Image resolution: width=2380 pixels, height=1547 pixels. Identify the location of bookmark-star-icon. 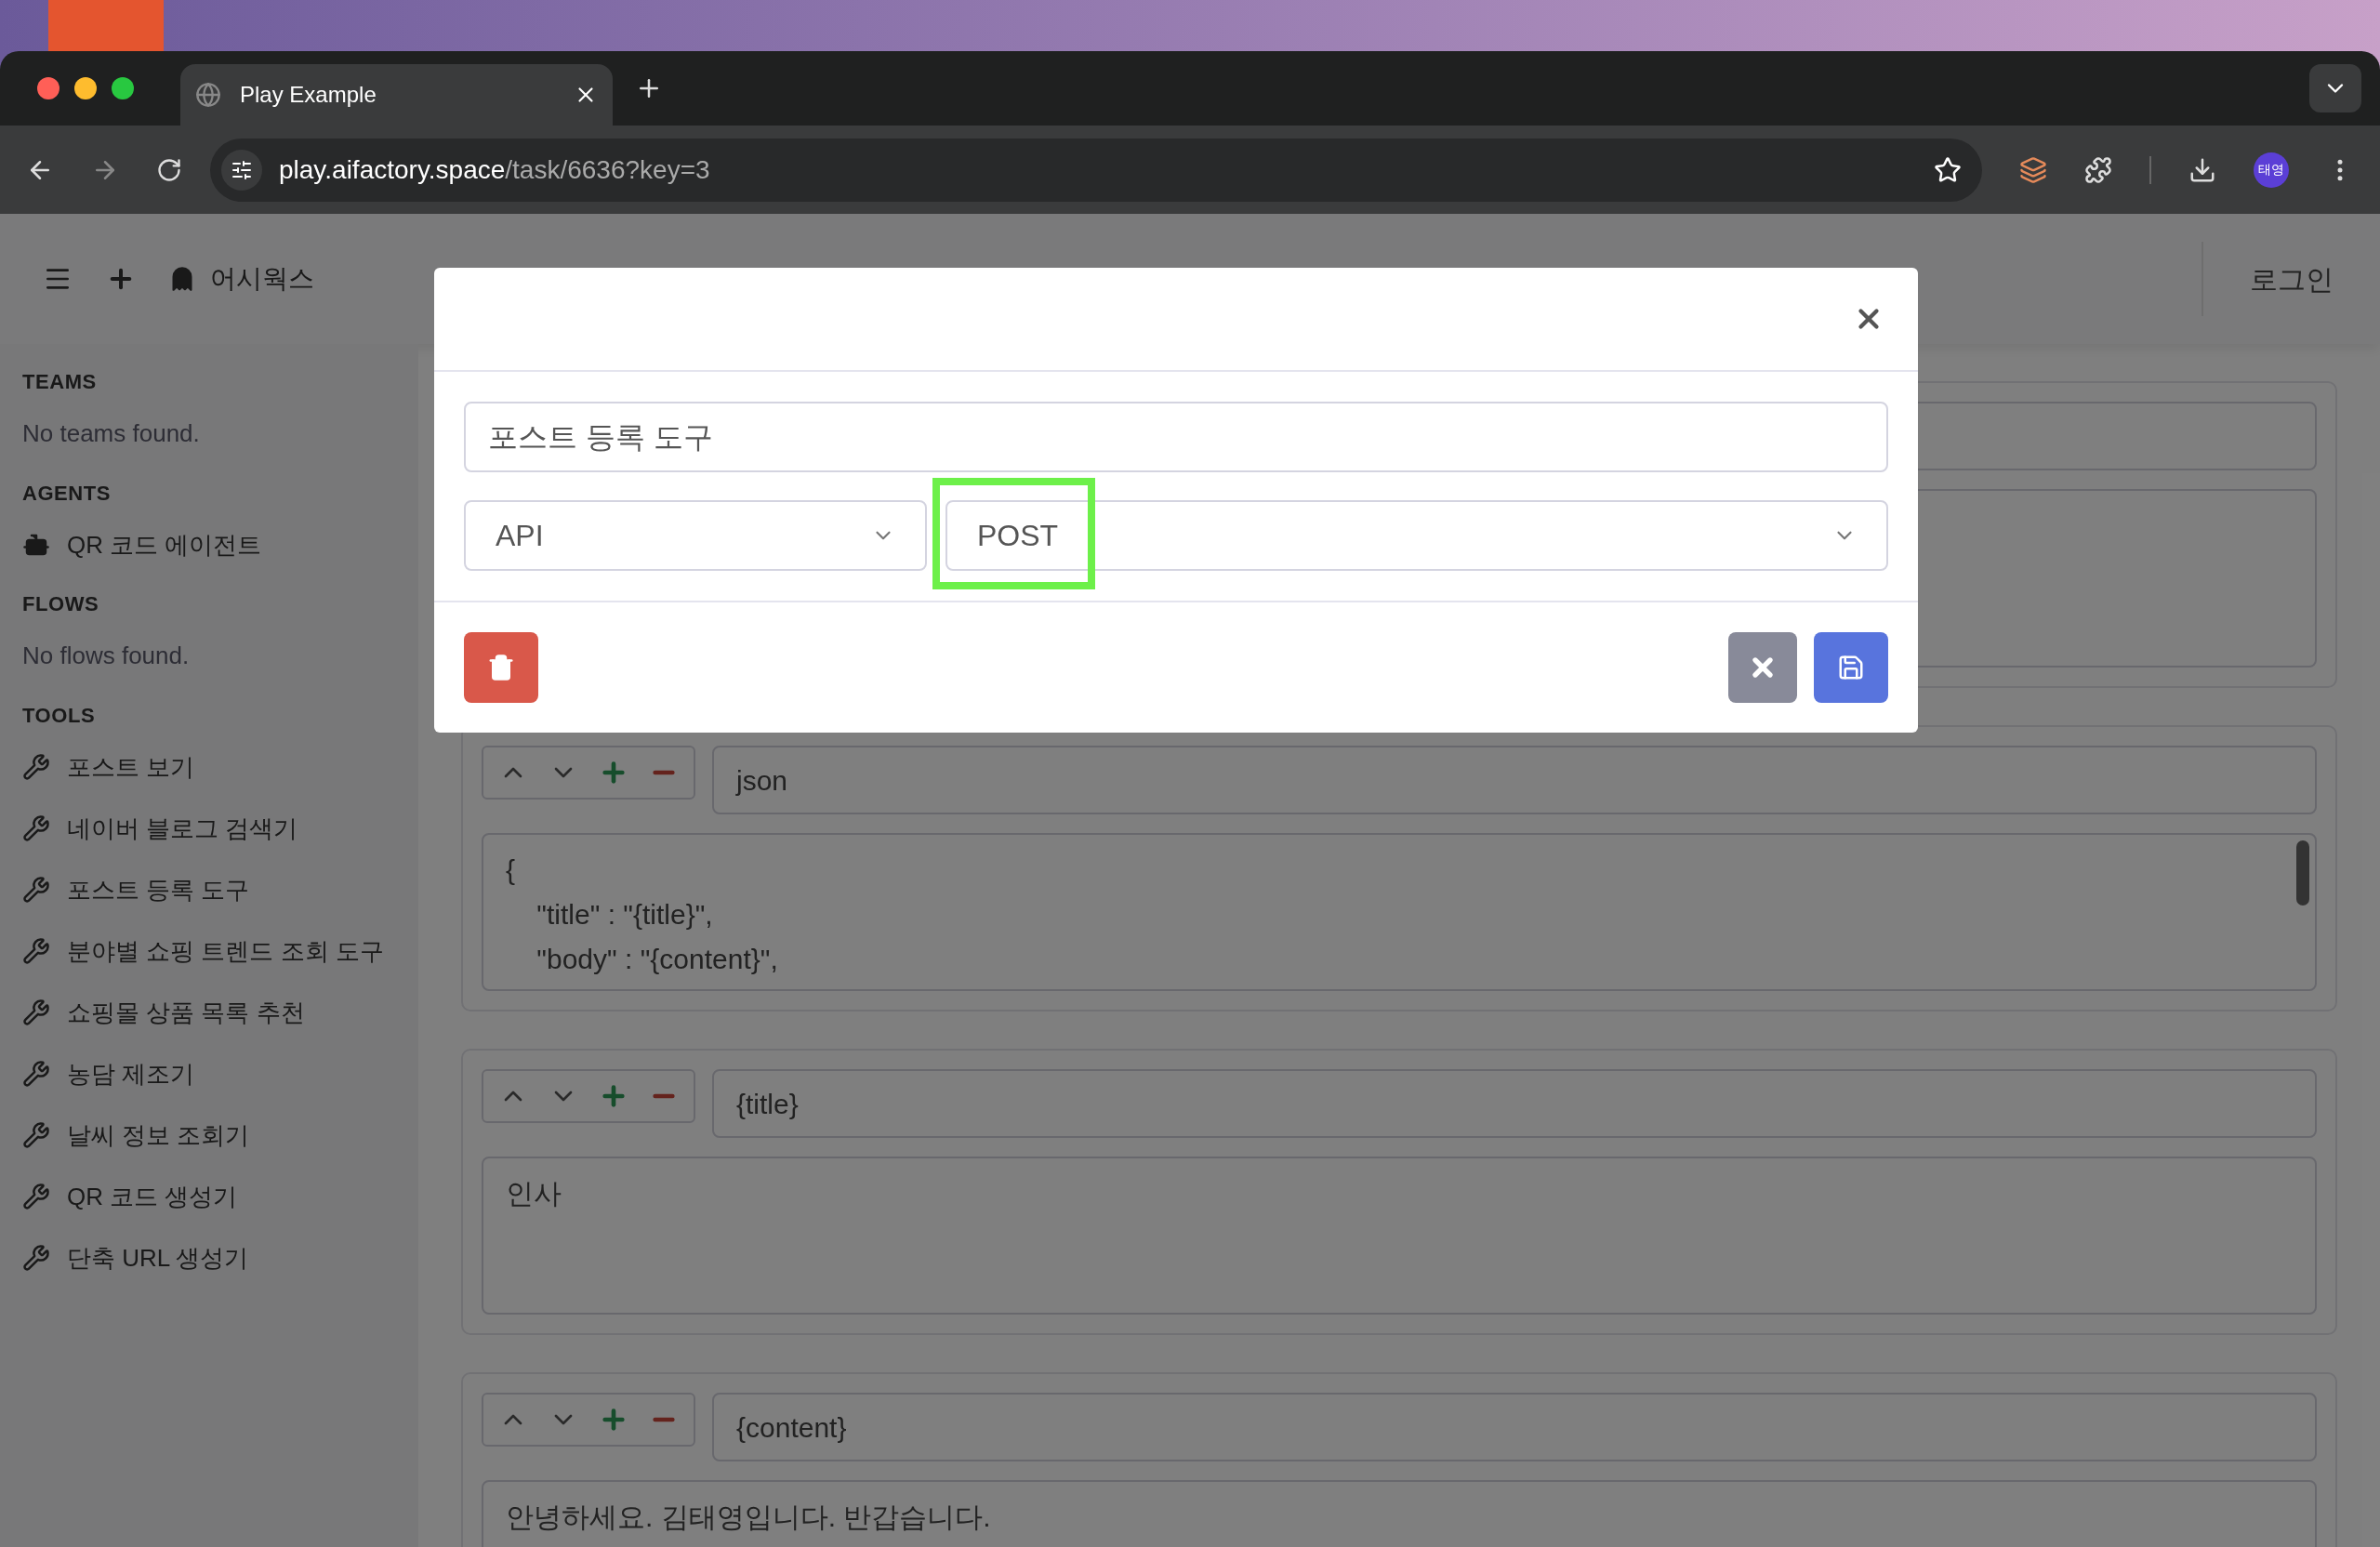
(1948, 169).